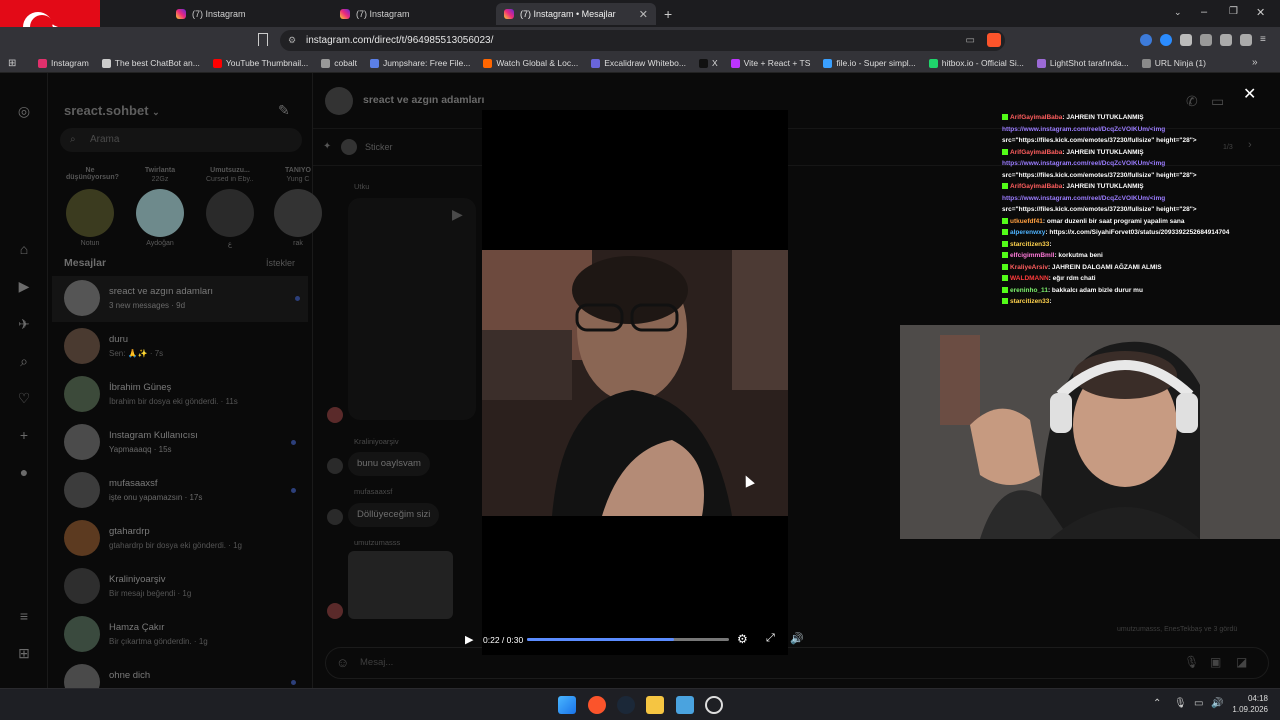 This screenshot has width=1280, height=720. What do you see at coordinates (1251, 698) in the screenshot?
I see `clock-time: 04:18` at bounding box center [1251, 698].